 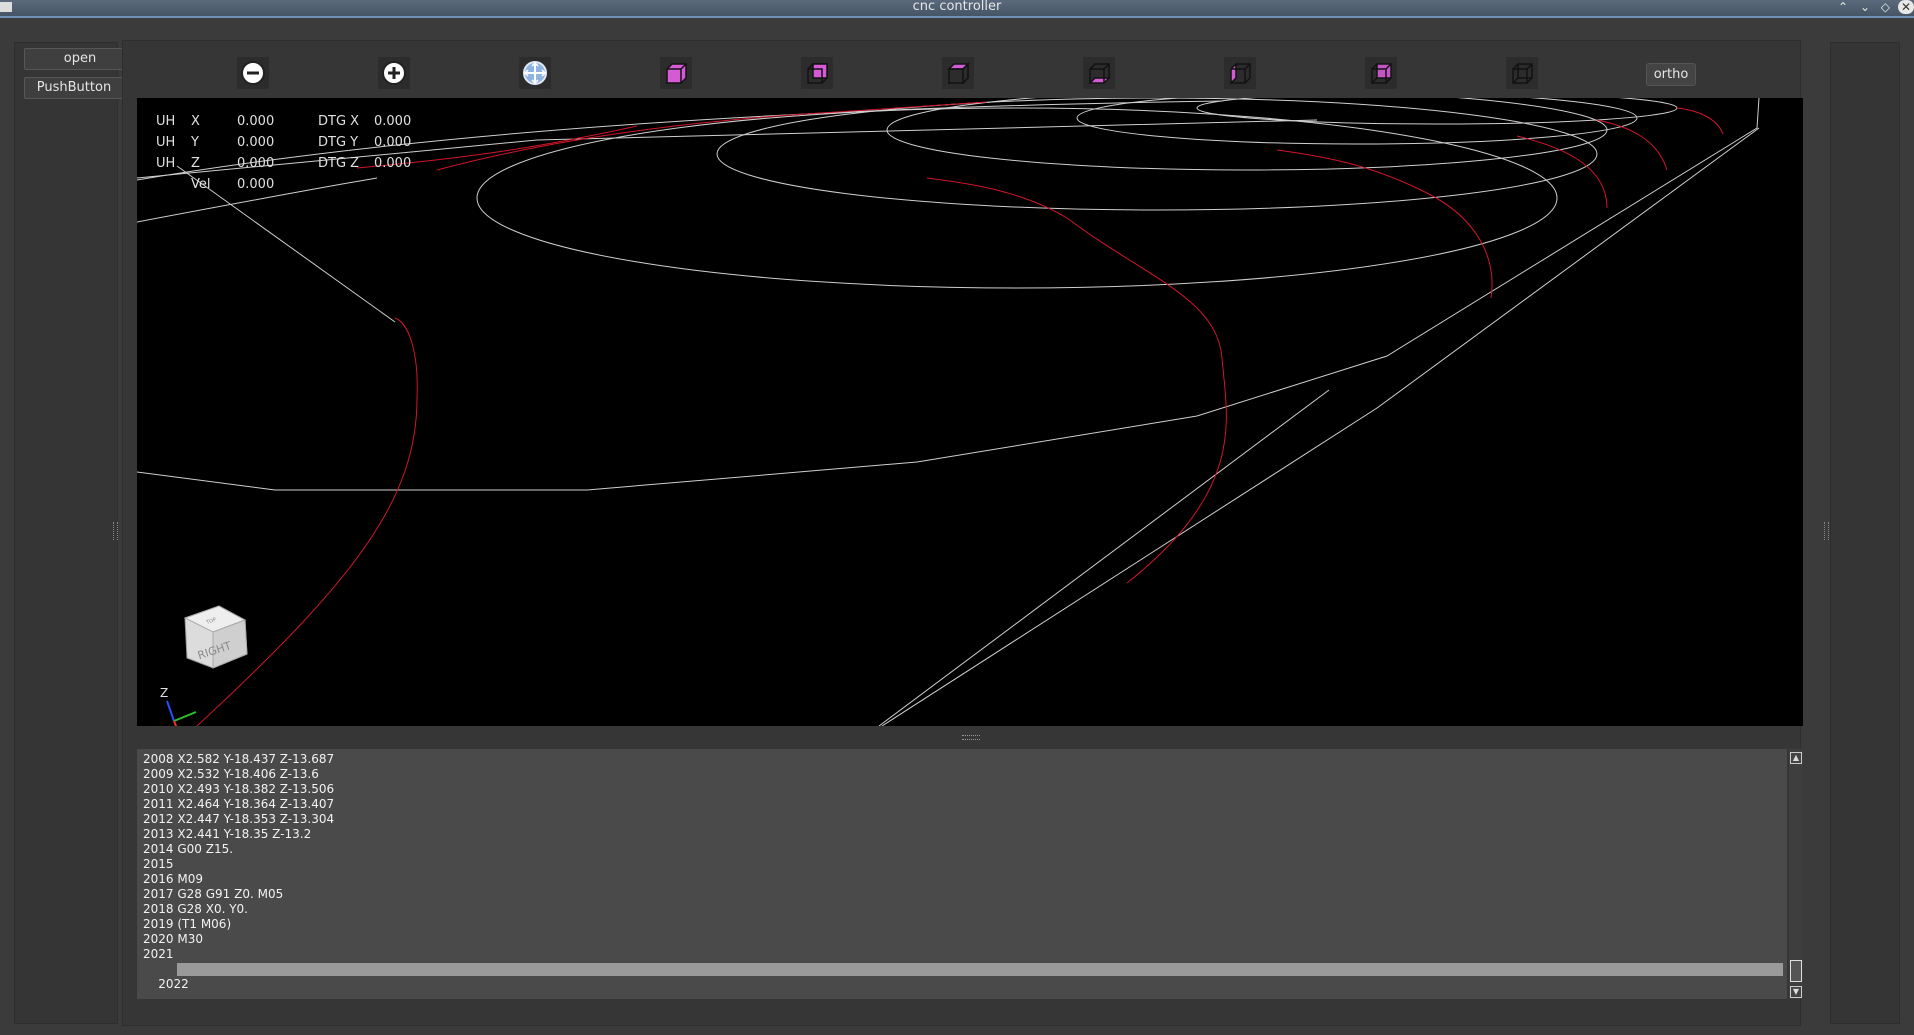 I want to click on dro-z-value: 0.000, so click(x=256, y=163).